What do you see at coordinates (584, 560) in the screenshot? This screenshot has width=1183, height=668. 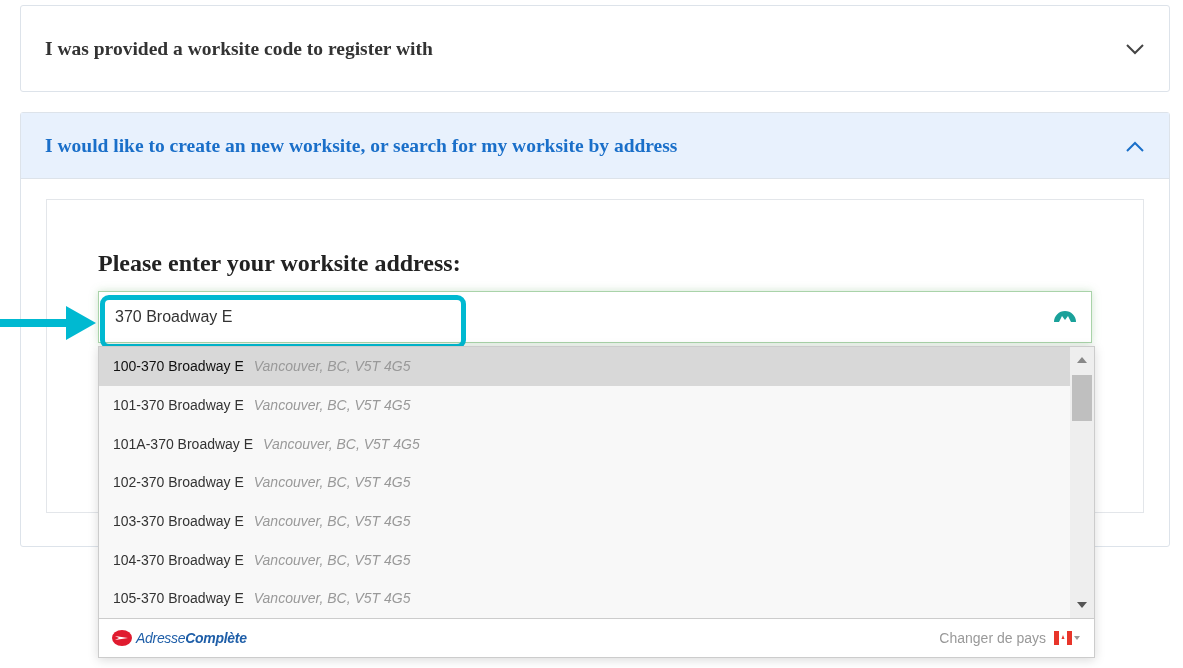 I see `suggestion-item: 104-370 Broadway E Vancouver, BC, V5T 4G5` at bounding box center [584, 560].